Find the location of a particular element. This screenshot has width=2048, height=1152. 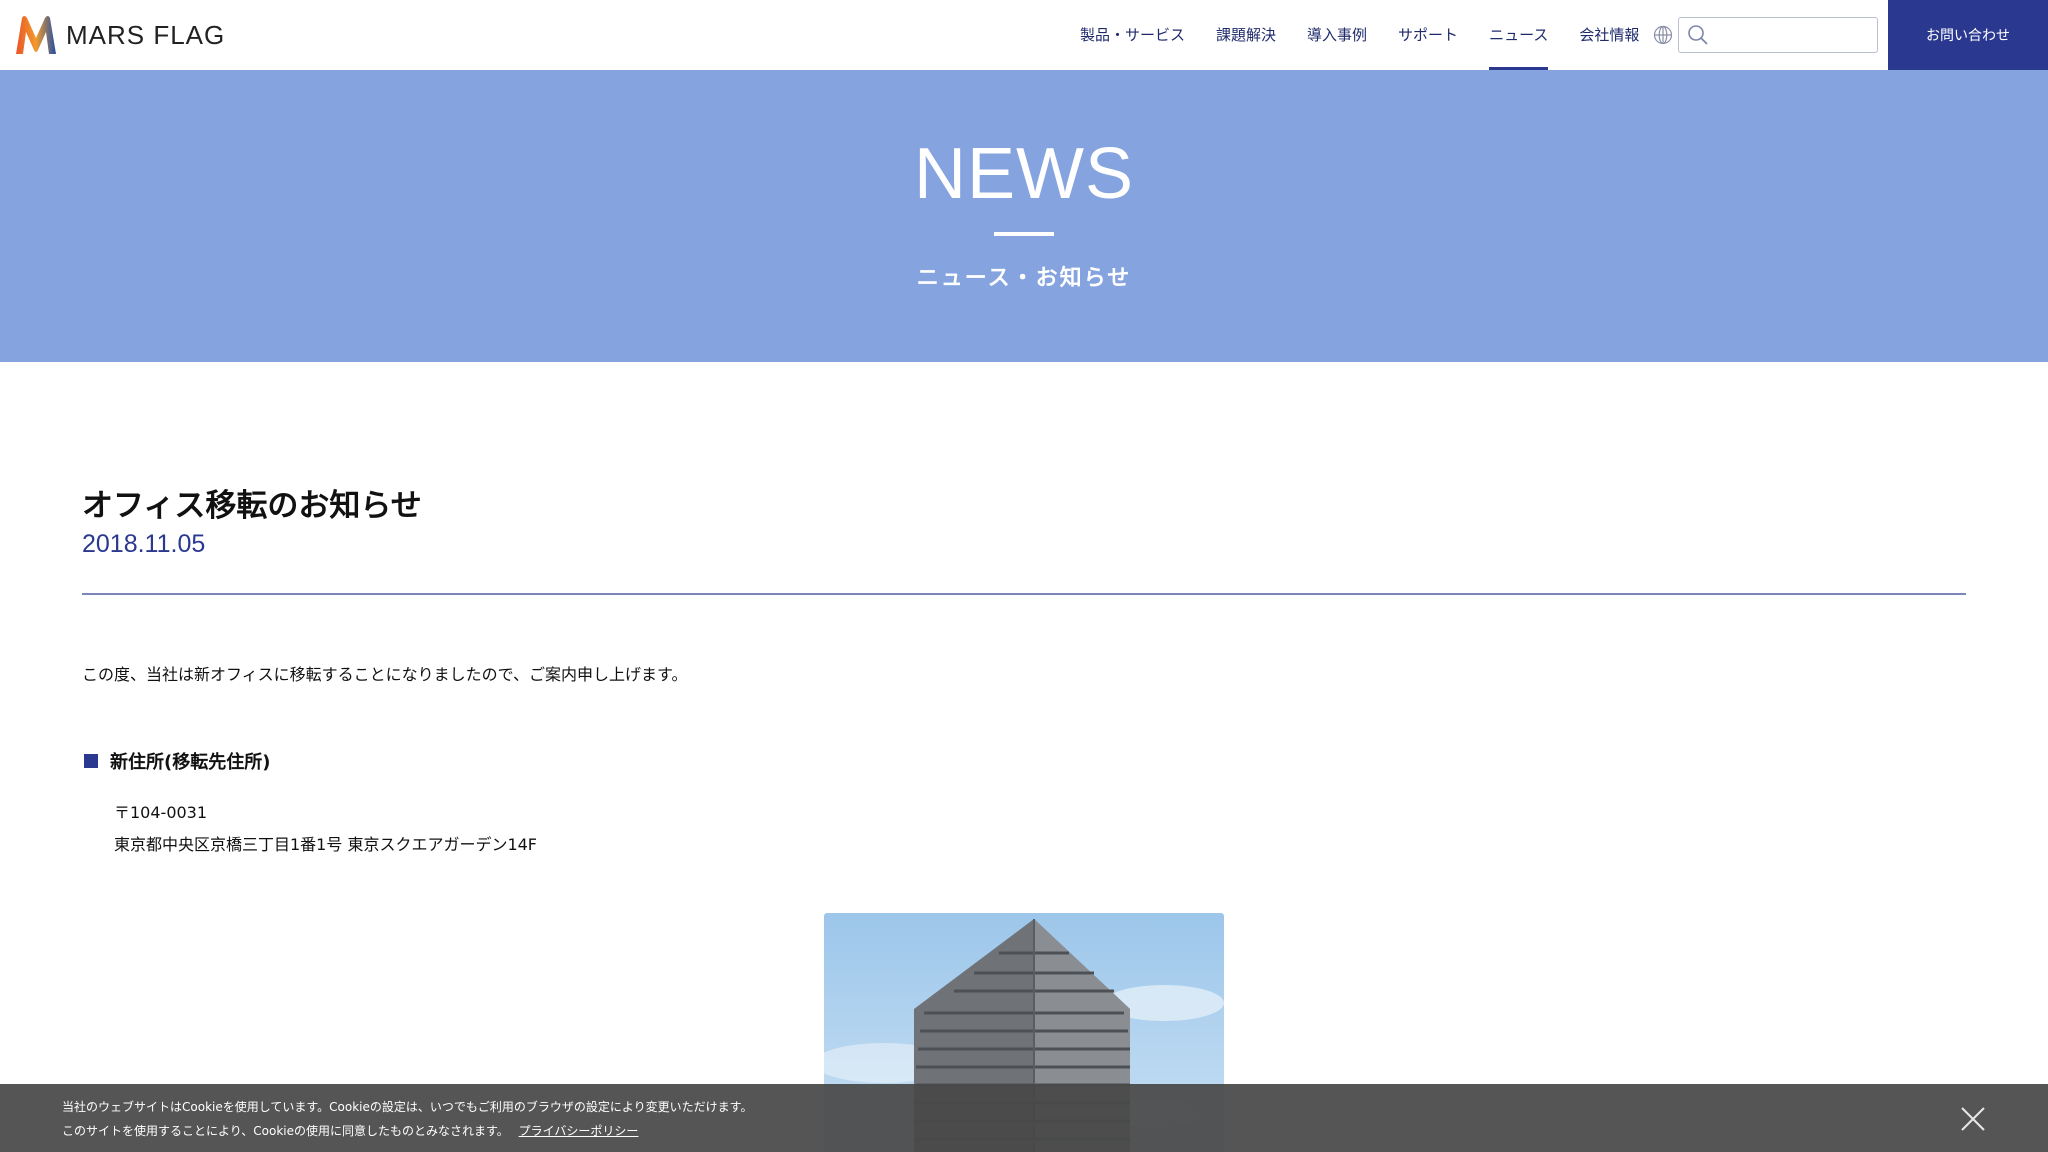

section-heading: 新住所(移転先住所) is located at coordinates (177, 761).